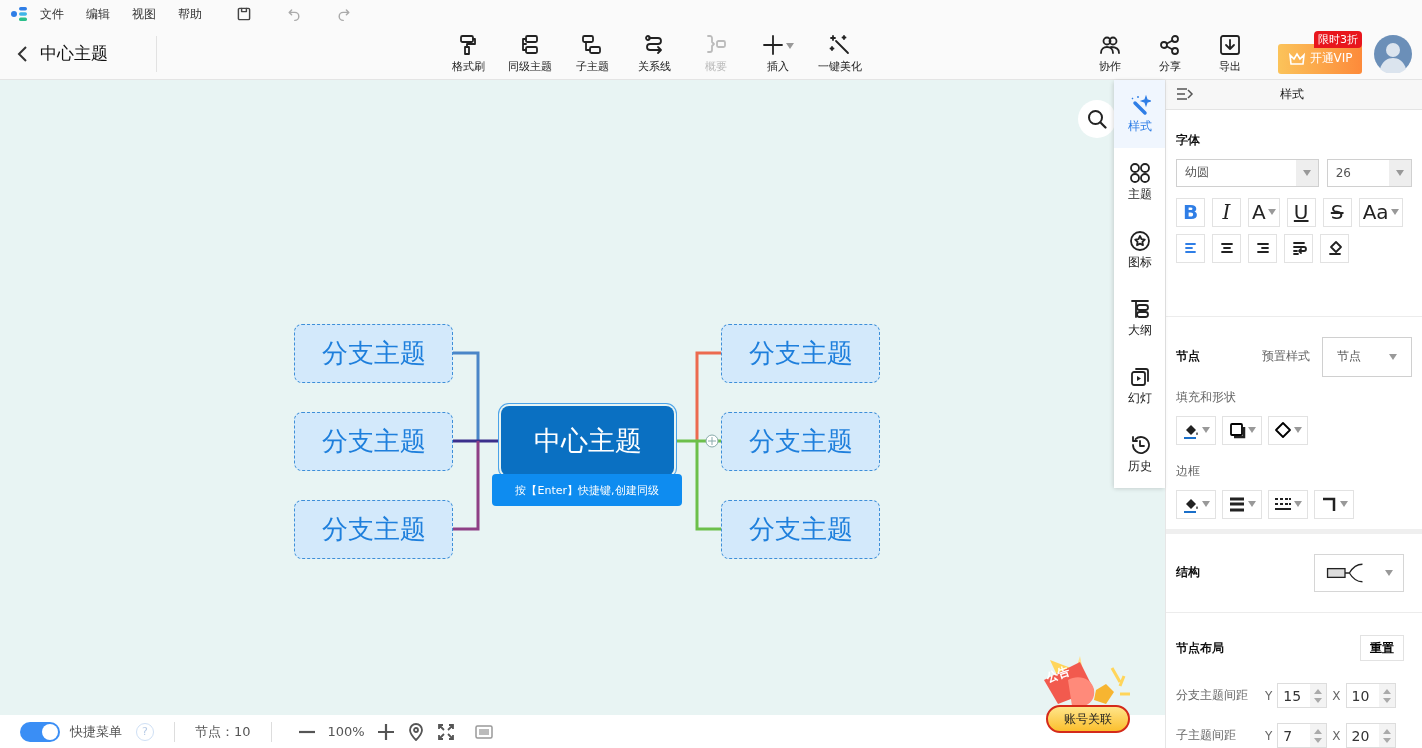 The width and height of the screenshot is (1422, 748). I want to click on panel-title: 样式, so click(1292, 94).